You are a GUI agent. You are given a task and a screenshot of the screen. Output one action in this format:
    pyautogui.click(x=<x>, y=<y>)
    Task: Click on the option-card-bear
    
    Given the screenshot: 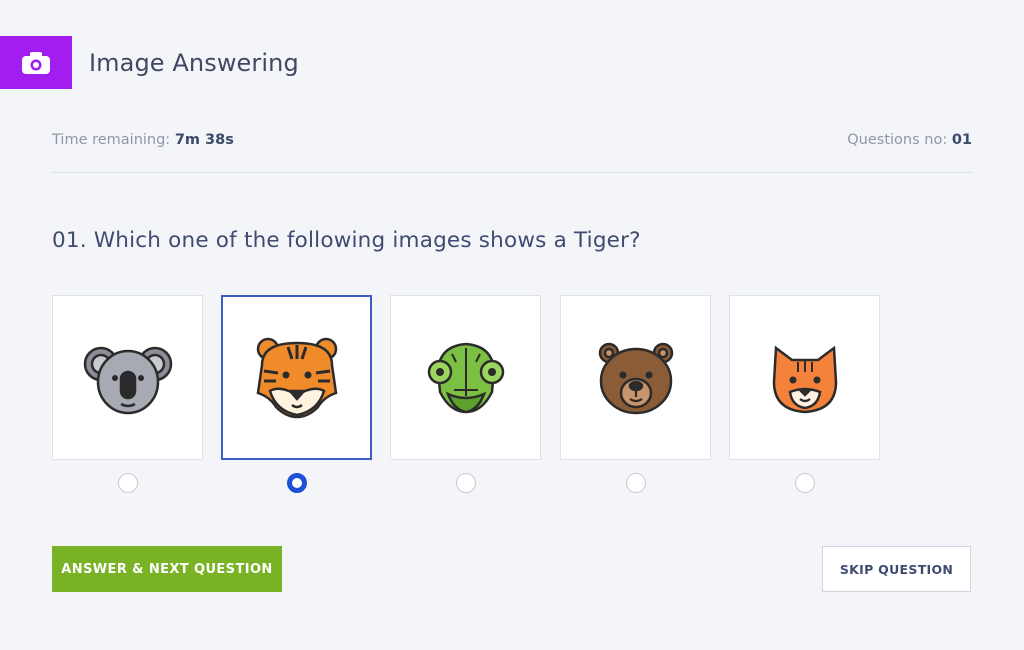 What is the action you would take?
    pyautogui.click(x=635, y=377)
    